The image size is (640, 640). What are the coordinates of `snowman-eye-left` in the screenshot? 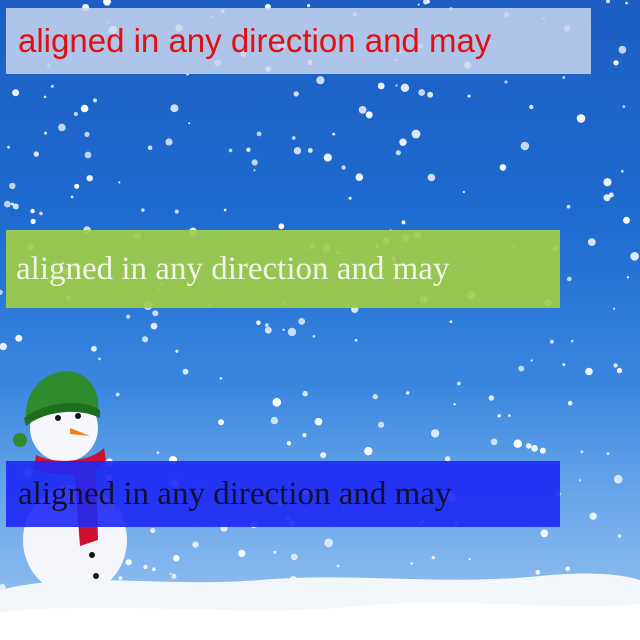 It's located at (58, 418).